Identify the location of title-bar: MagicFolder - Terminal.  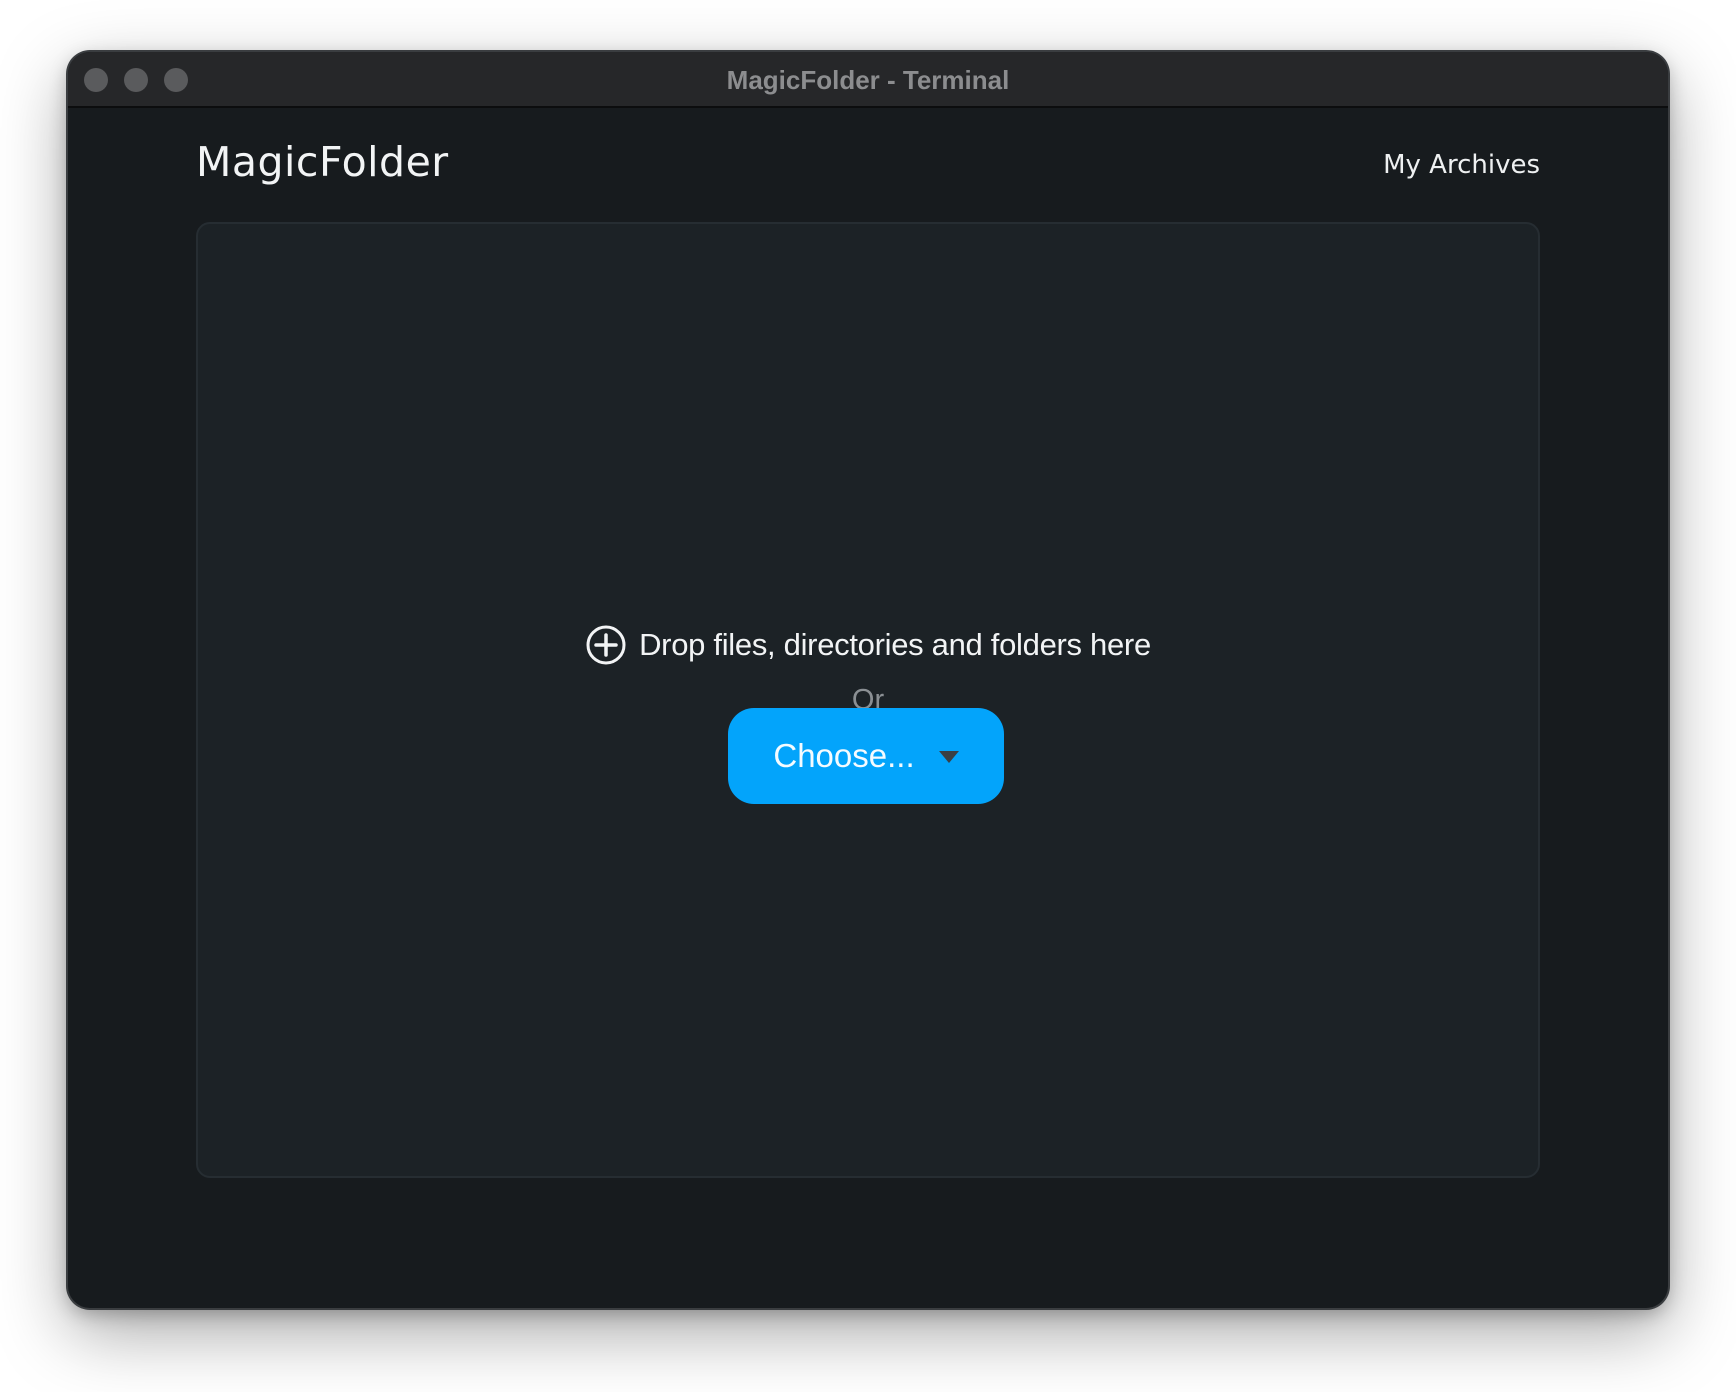
(868, 80).